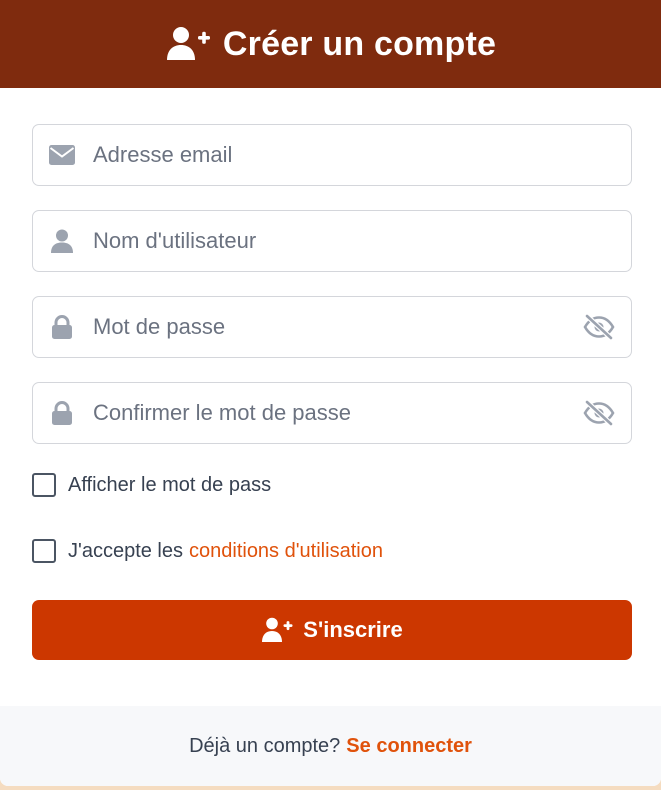 The height and width of the screenshot is (790, 661). Describe the element at coordinates (265, 745) in the screenshot. I see `footer-text: Déjà un compte?` at that location.